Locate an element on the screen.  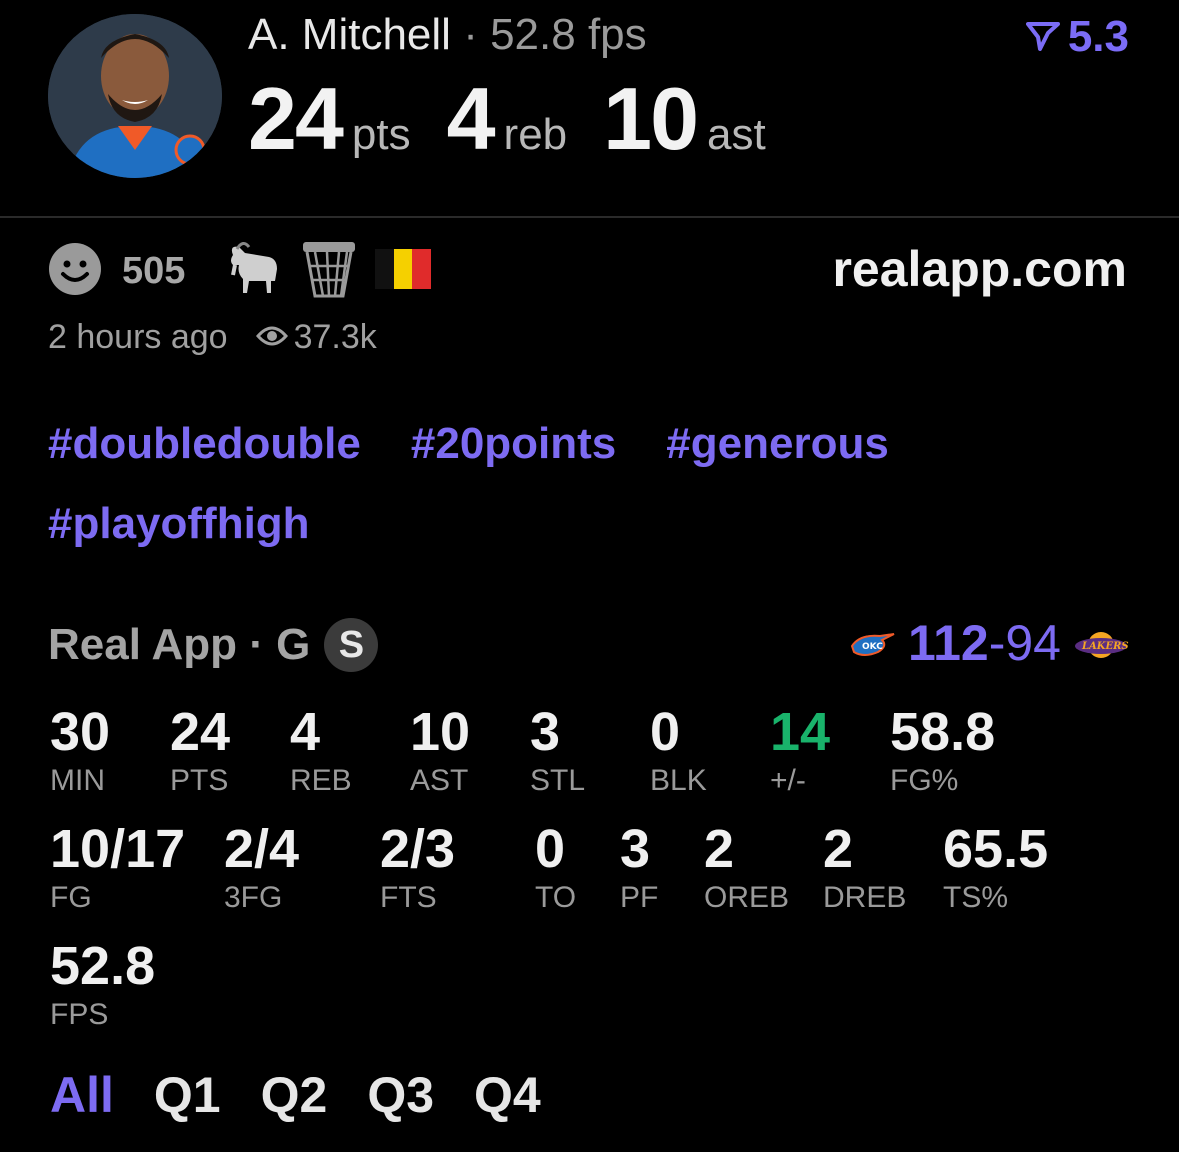
period-tabs: All Q1 Q2 Q3 Q4 is located at coordinates (295, 1095).